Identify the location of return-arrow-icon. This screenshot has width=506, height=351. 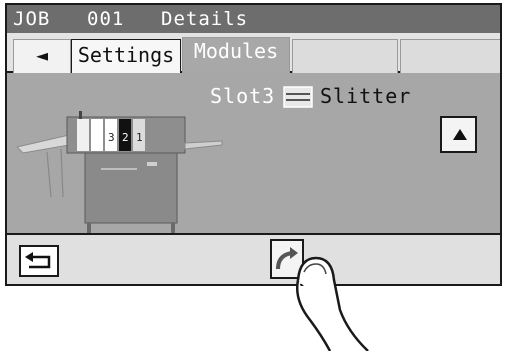
(38, 260).